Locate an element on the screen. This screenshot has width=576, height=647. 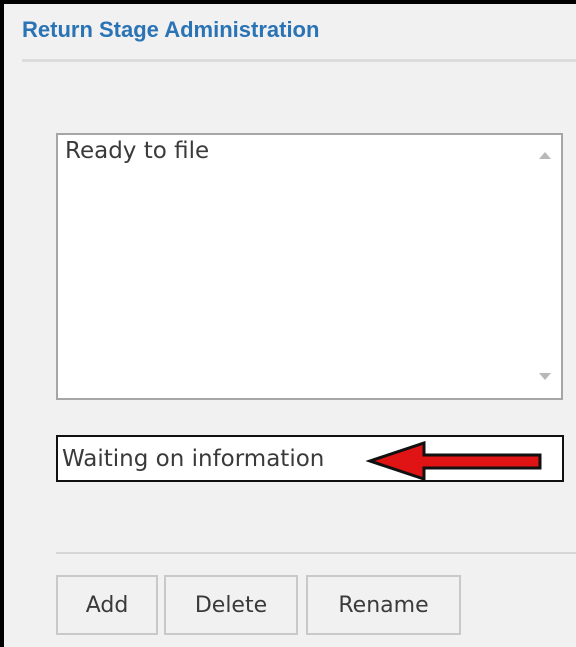
red-arrow-icon is located at coordinates (454, 461).